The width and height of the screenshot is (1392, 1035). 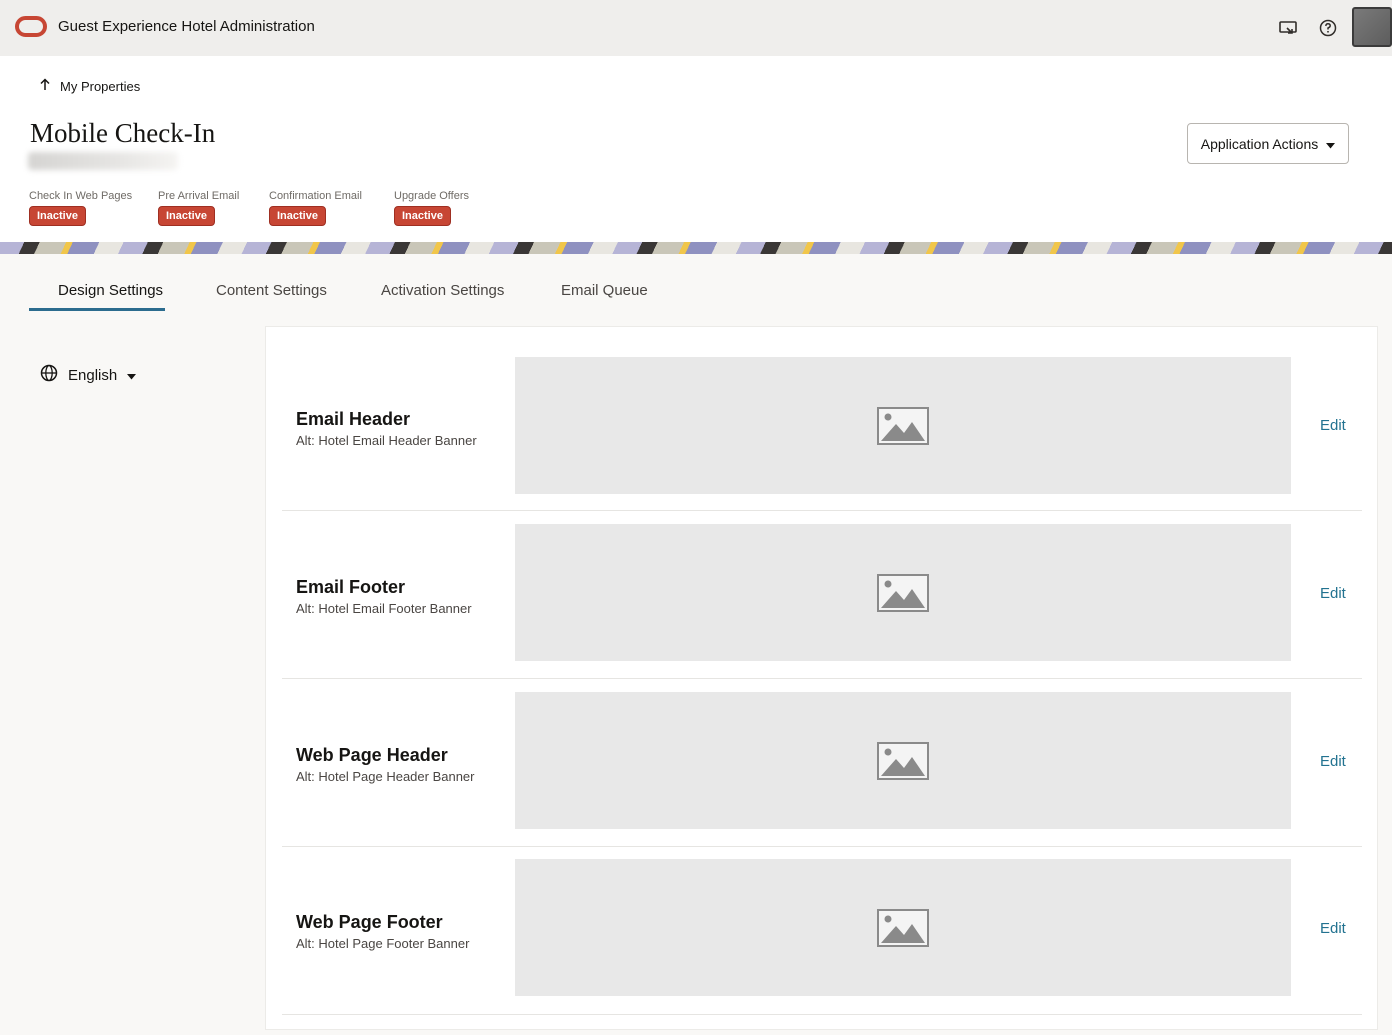 I want to click on screen-share-icon, so click(x=1288, y=28).